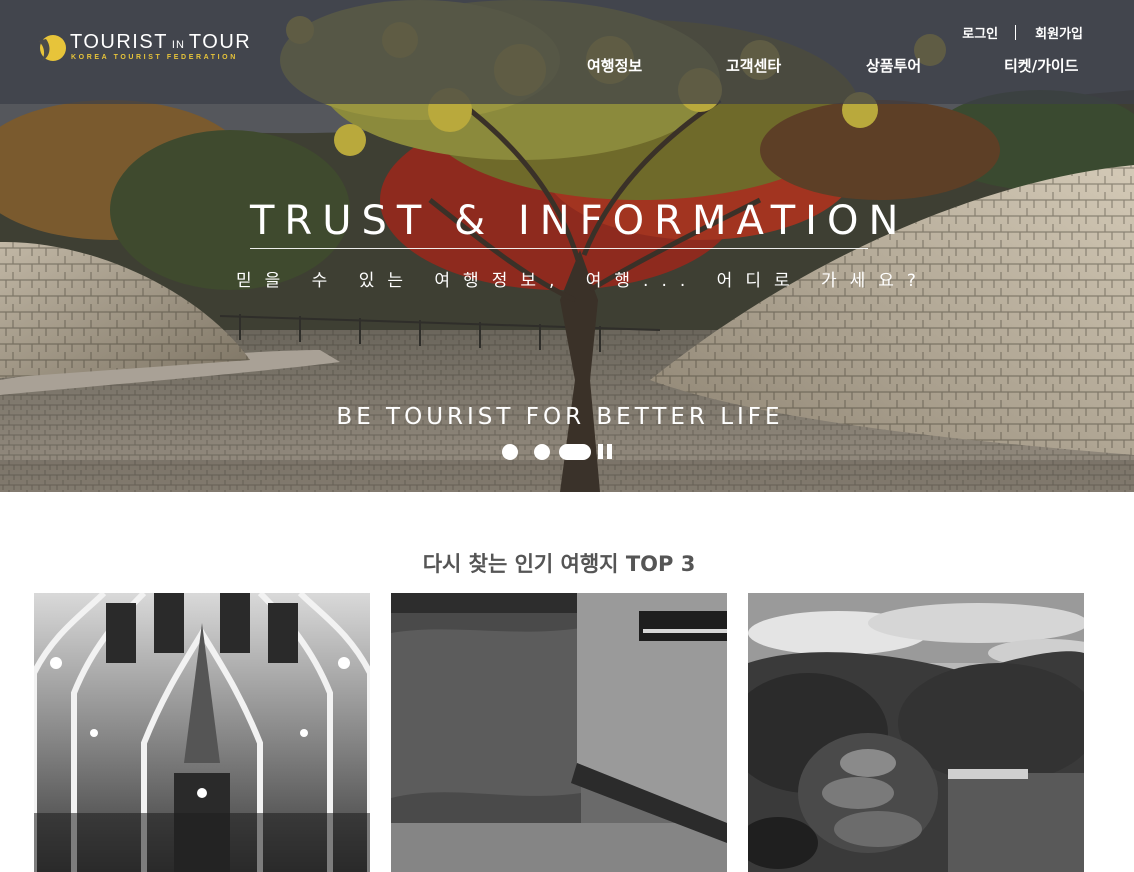 Image resolution: width=1134 pixels, height=872 pixels. What do you see at coordinates (1041, 65) in the screenshot?
I see `nav-item-ticket-guide: 티켓/가이드` at bounding box center [1041, 65].